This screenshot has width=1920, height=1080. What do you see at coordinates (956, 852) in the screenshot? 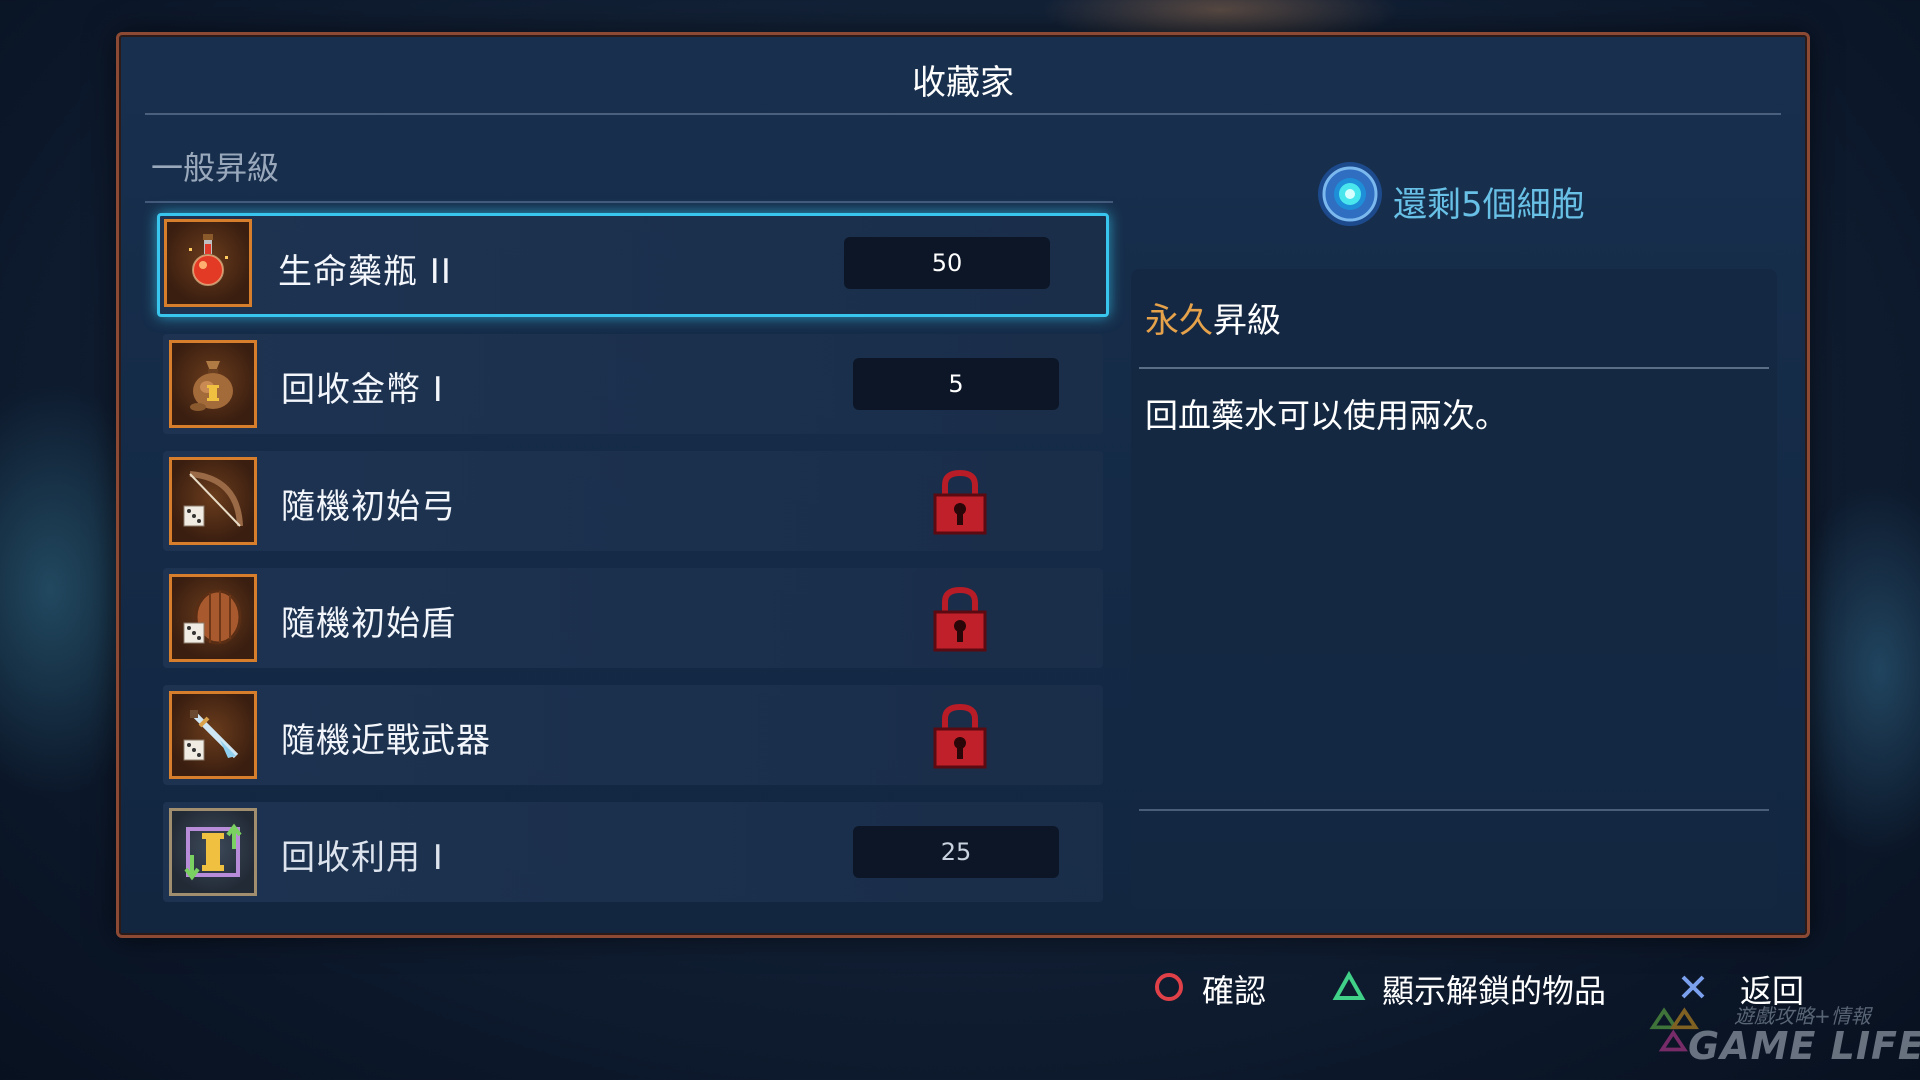
I see `upgrade-cost: 25` at bounding box center [956, 852].